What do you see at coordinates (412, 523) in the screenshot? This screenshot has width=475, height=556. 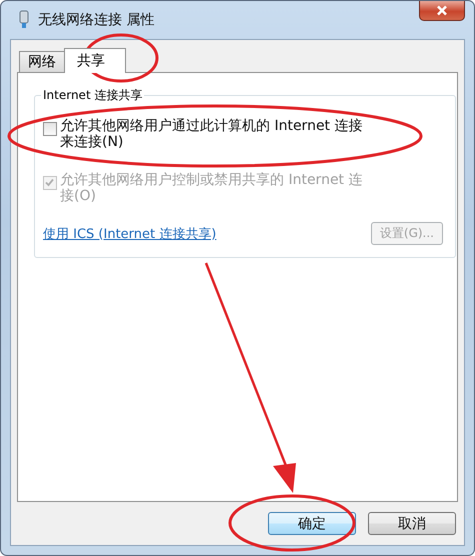 I see `cancel-button: 取消` at bounding box center [412, 523].